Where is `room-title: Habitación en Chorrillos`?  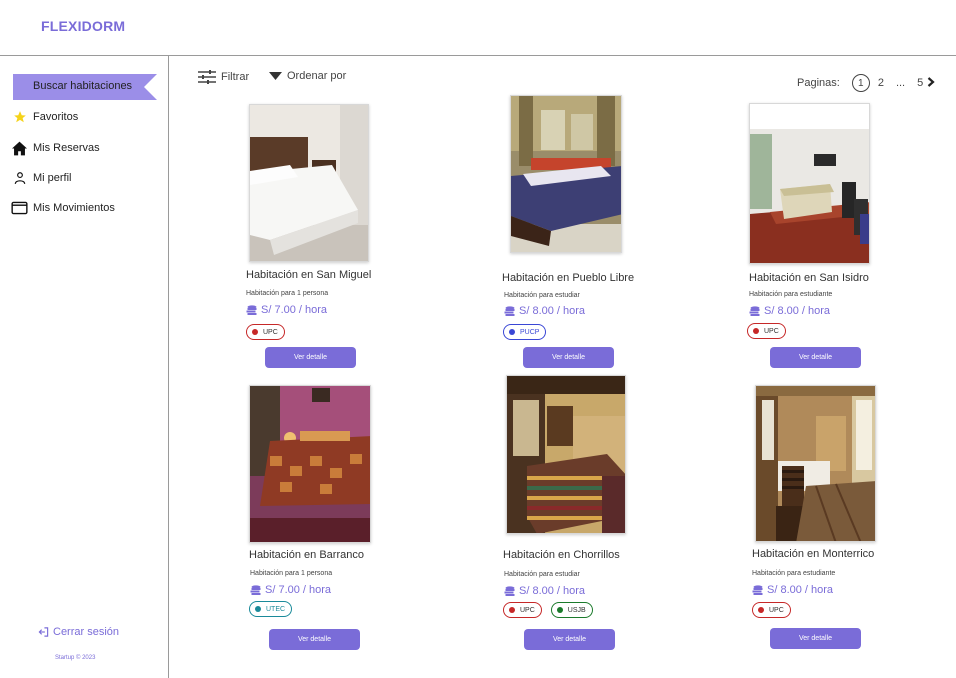
room-title: Habitación en Chorrillos is located at coordinates (561, 555).